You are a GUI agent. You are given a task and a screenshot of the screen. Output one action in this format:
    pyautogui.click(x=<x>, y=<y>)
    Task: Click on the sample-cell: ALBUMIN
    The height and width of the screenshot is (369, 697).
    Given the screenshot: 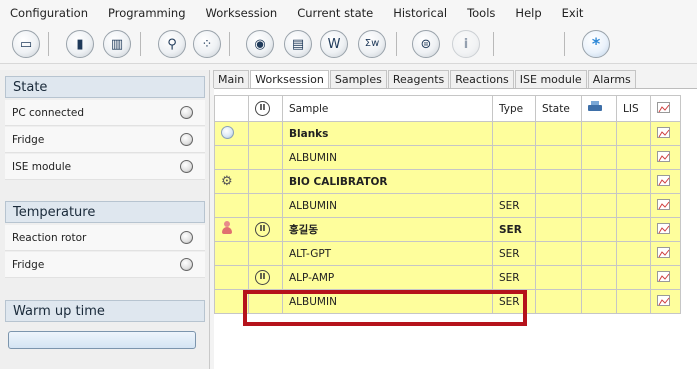 What is the action you would take?
    pyautogui.click(x=387, y=205)
    